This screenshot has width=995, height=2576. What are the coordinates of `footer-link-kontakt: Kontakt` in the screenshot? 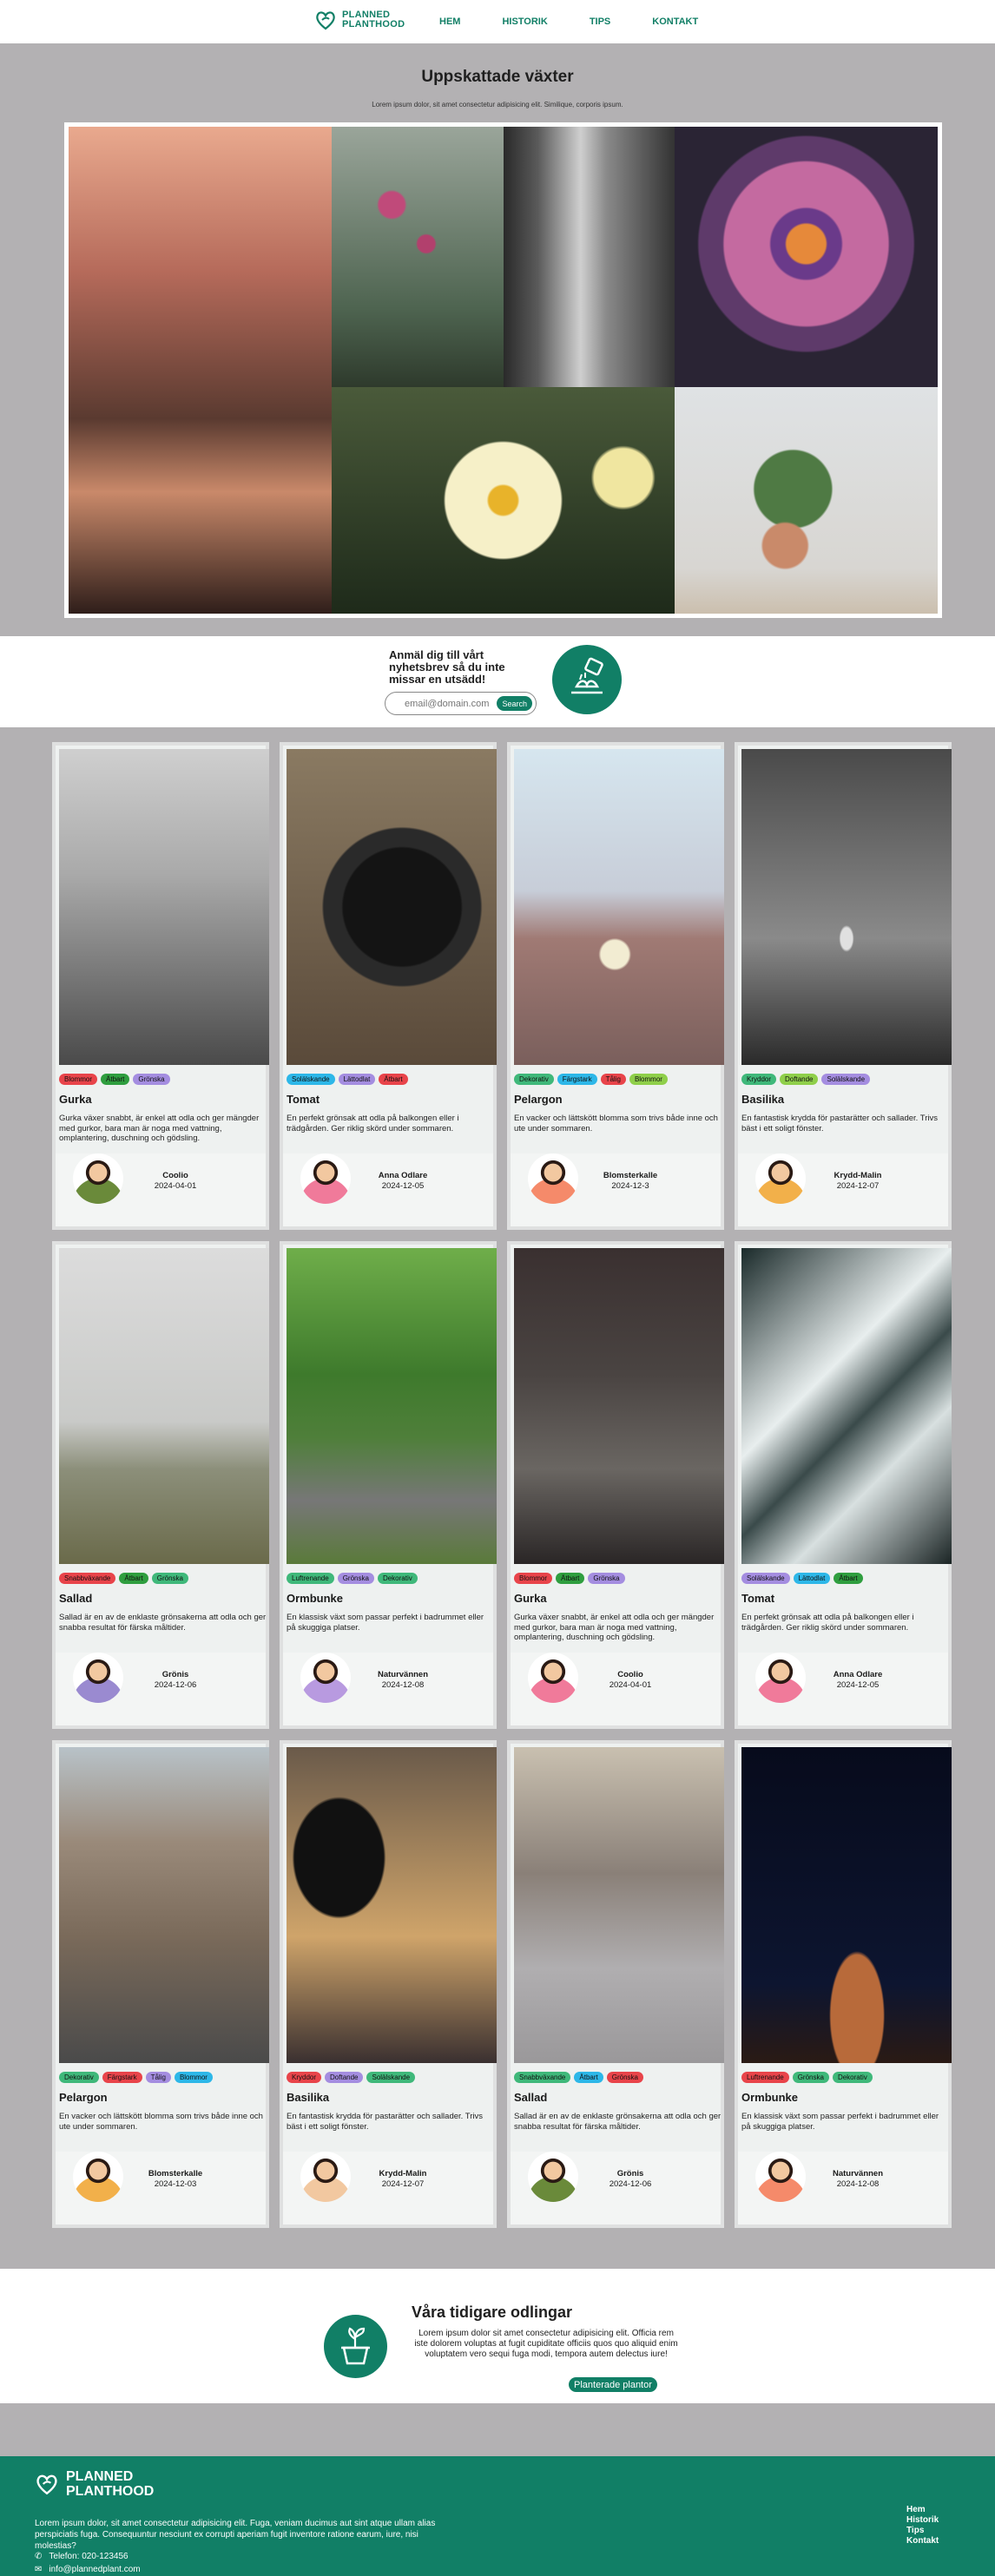 It's located at (923, 2541).